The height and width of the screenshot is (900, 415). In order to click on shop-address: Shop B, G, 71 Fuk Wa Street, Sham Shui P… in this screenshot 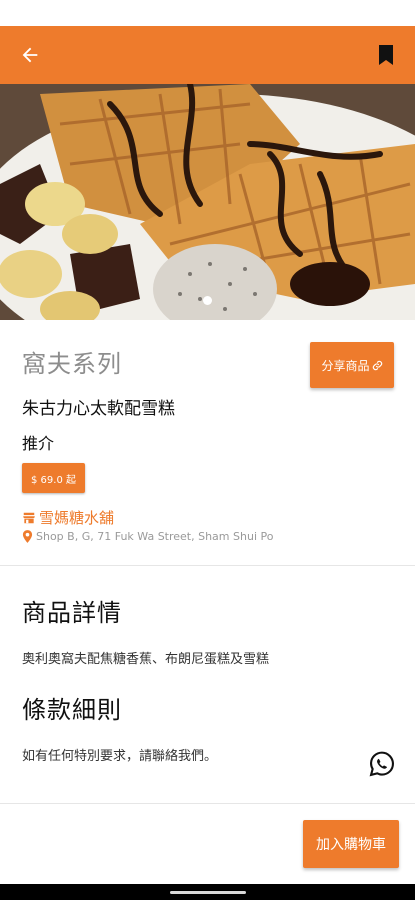, I will do `click(147, 536)`.